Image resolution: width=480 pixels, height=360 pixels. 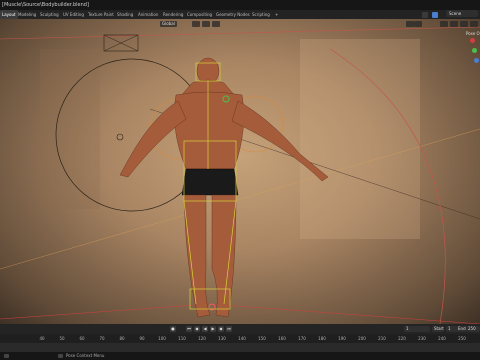 I want to click on ruler-tick: 180, so click(x=322, y=338).